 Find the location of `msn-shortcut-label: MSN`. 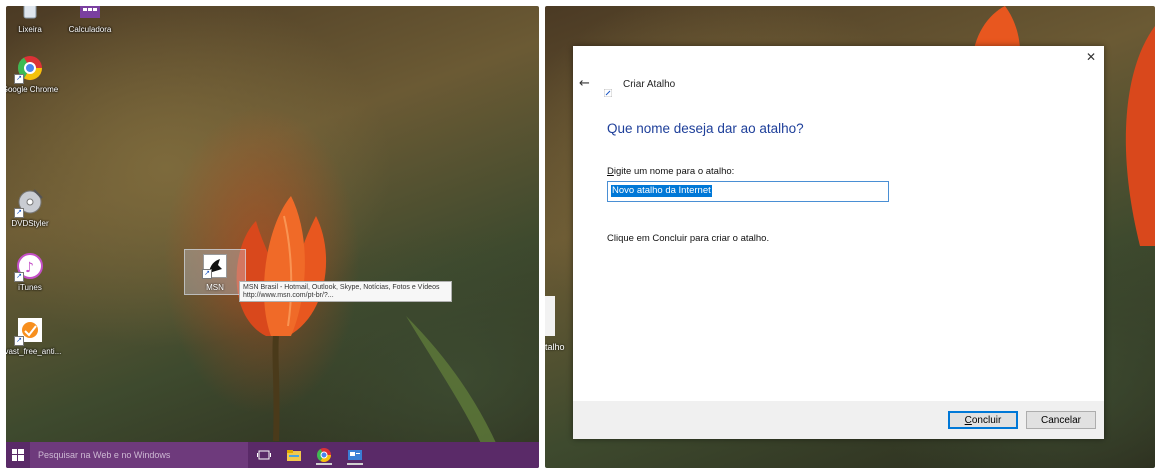

msn-shortcut-label: MSN is located at coordinates (215, 287).